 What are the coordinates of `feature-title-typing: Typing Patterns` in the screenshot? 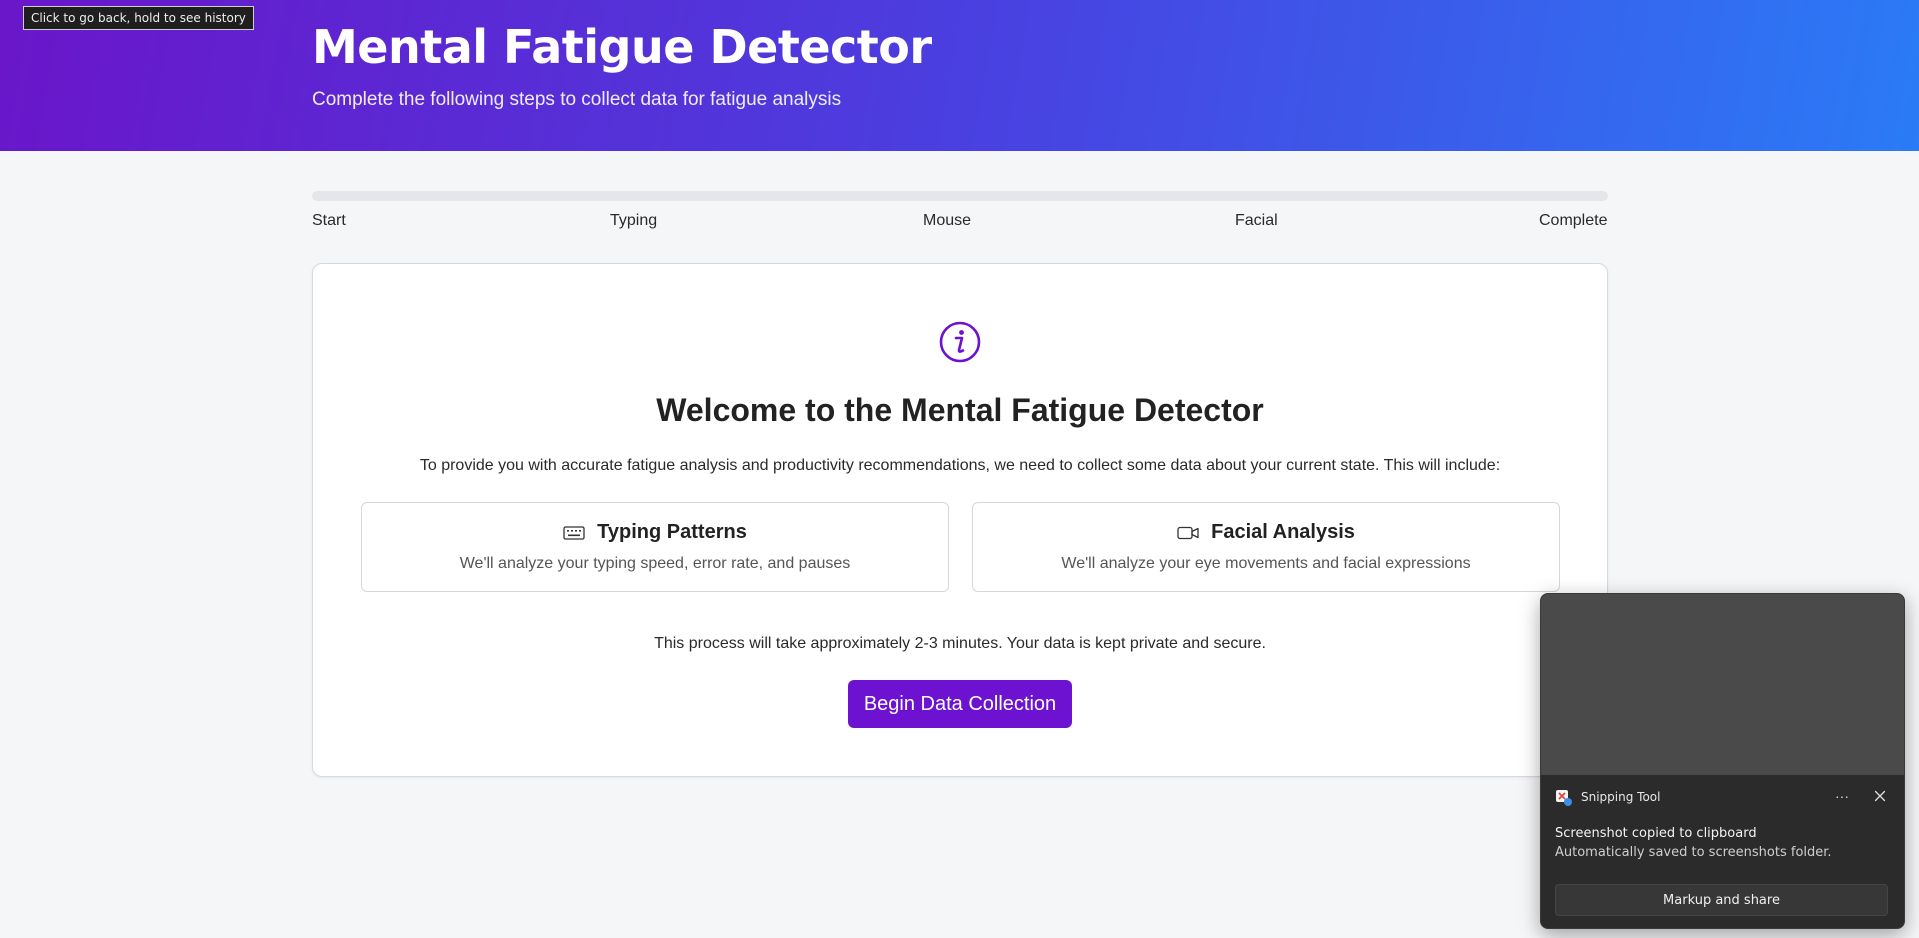 It's located at (672, 532).